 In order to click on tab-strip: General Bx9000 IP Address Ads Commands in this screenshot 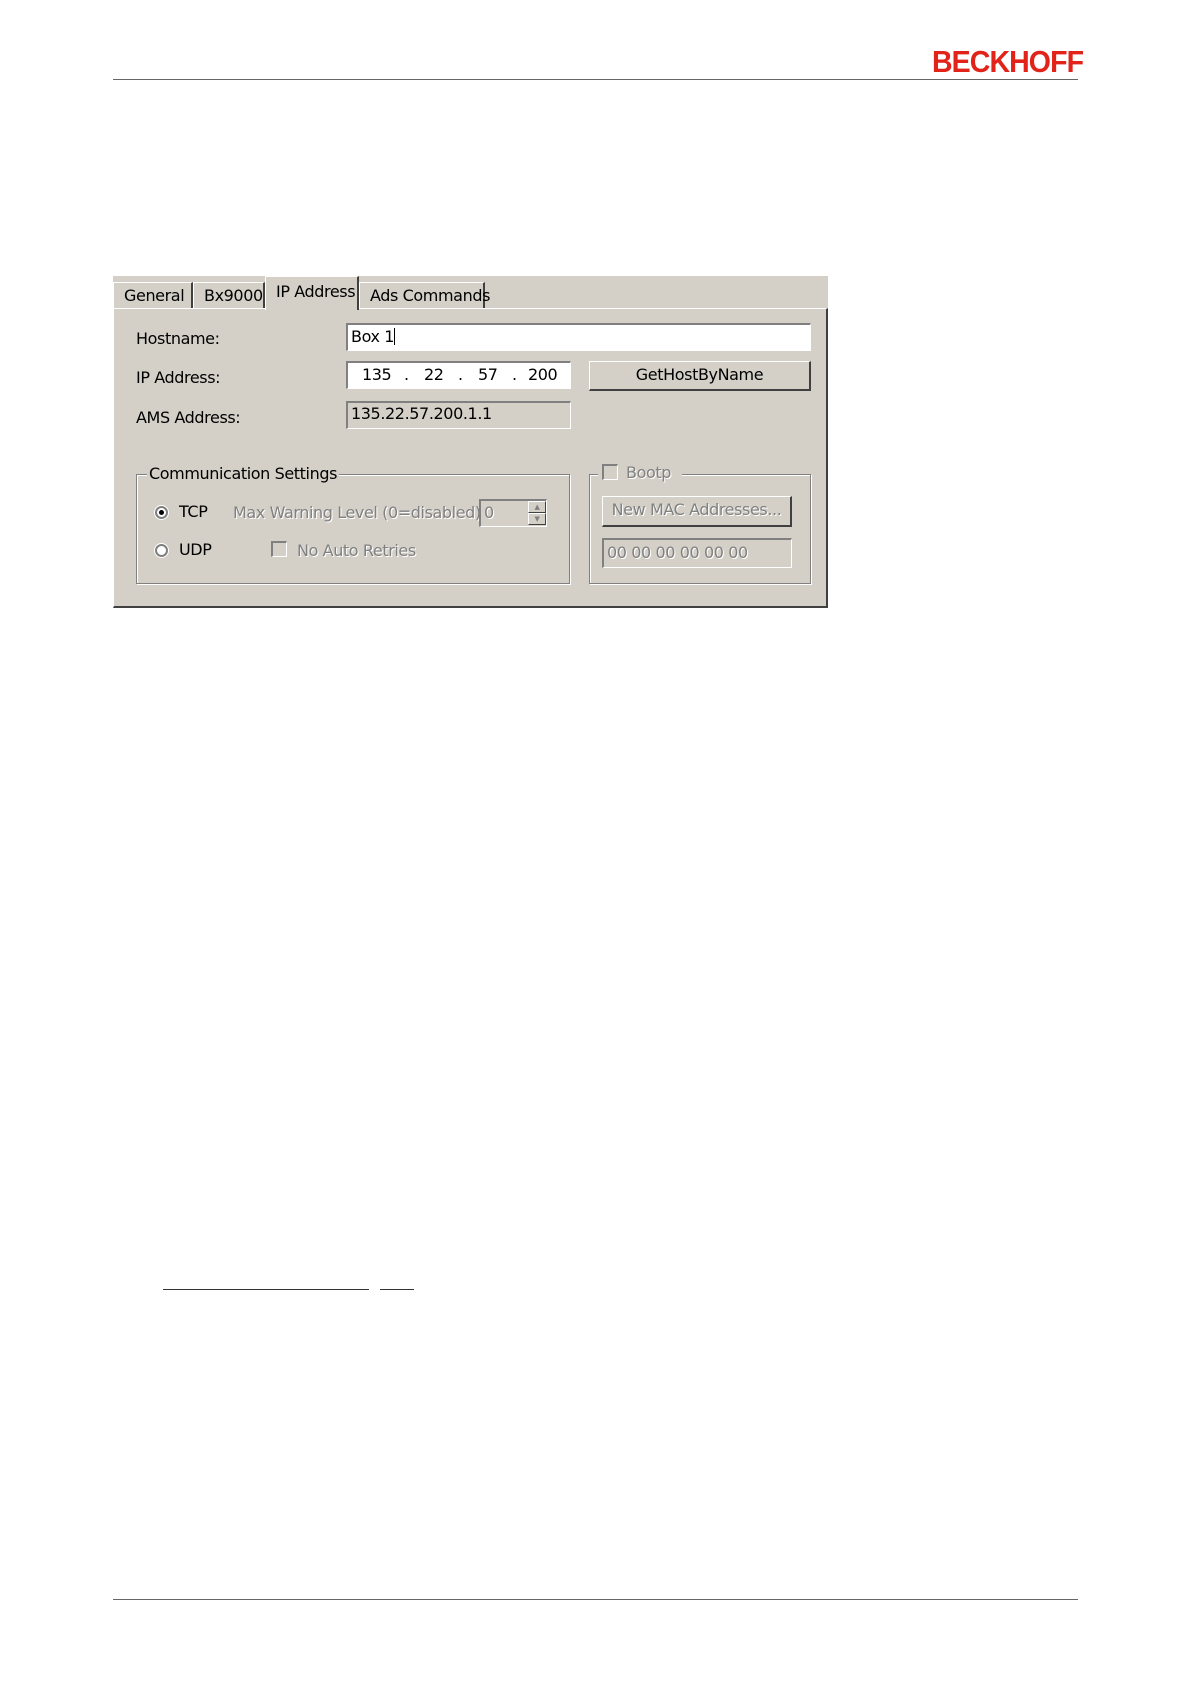, I will do `click(470, 293)`.